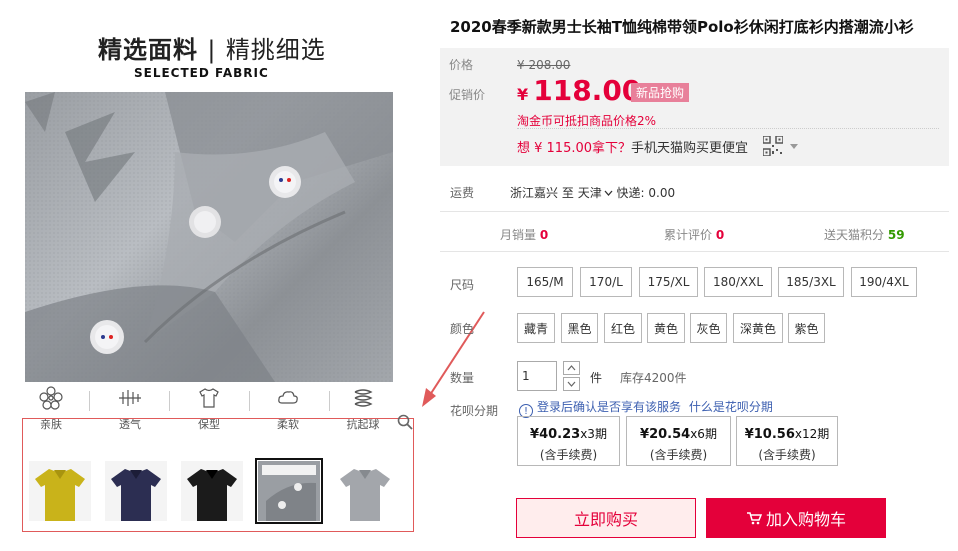 This screenshot has height=551, width=958. I want to click on mobile-offer-text: 手机天猫购买更便宜, so click(690, 148).